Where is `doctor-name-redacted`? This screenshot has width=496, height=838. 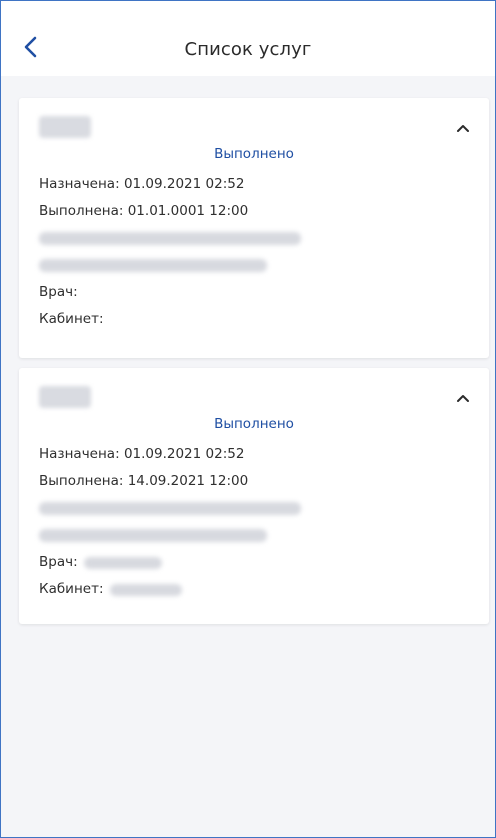
doctor-name-redacted is located at coordinates (122, 562).